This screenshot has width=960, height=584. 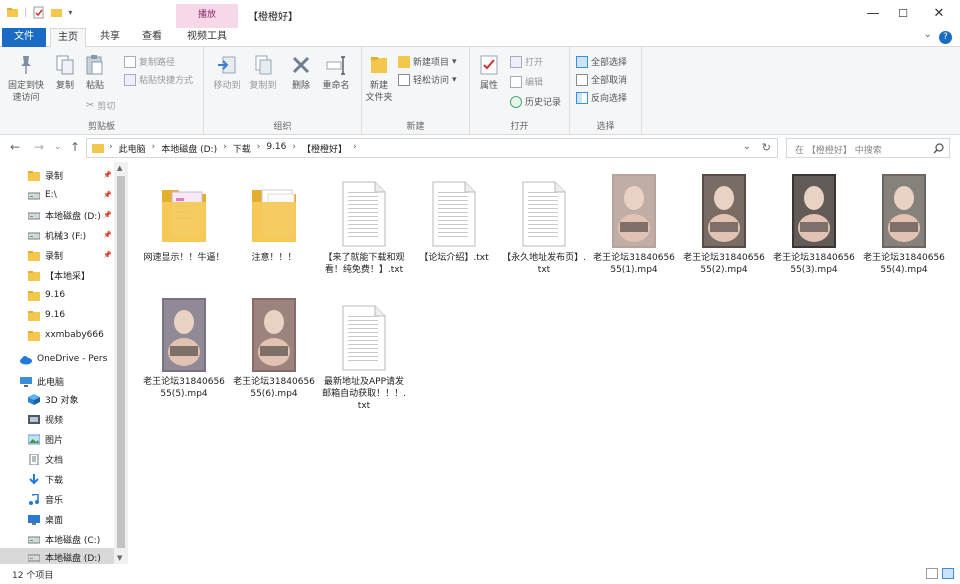 I want to click on breadcrumb-downloads: 下载, so click(x=242, y=148).